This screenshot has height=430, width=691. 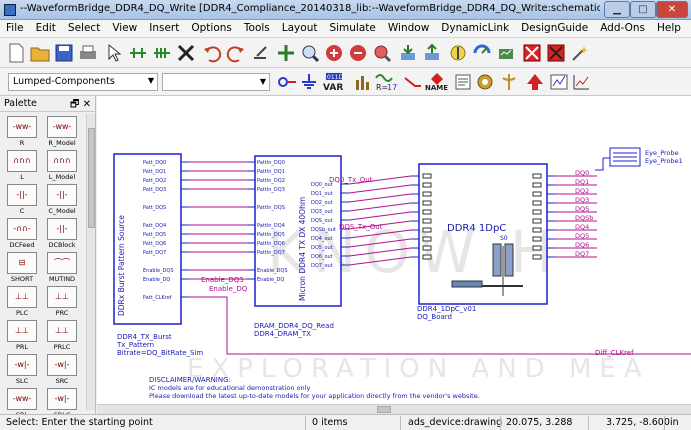 I want to click on menu-window: Window, so click(x=408, y=27).